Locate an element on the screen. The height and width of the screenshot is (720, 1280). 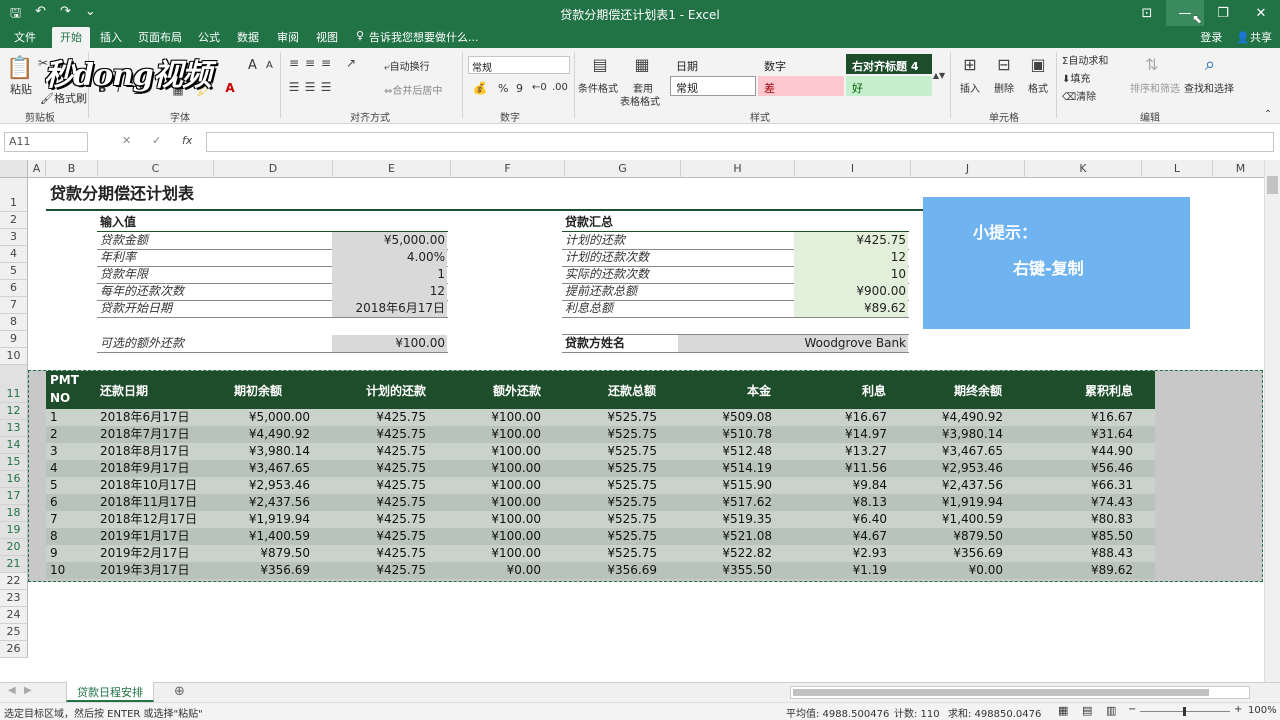
row-header: 11 is located at coordinates (14, 384).